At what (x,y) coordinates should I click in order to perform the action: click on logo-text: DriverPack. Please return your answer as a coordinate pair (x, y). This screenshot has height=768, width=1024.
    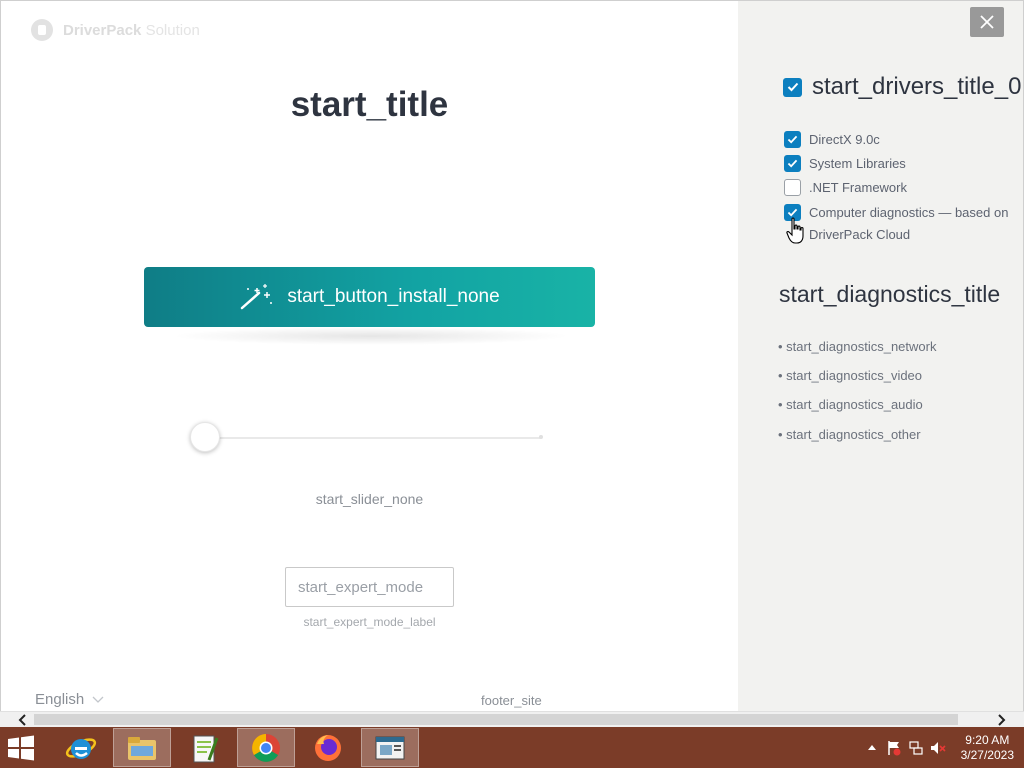
    Looking at the image, I should click on (102, 30).